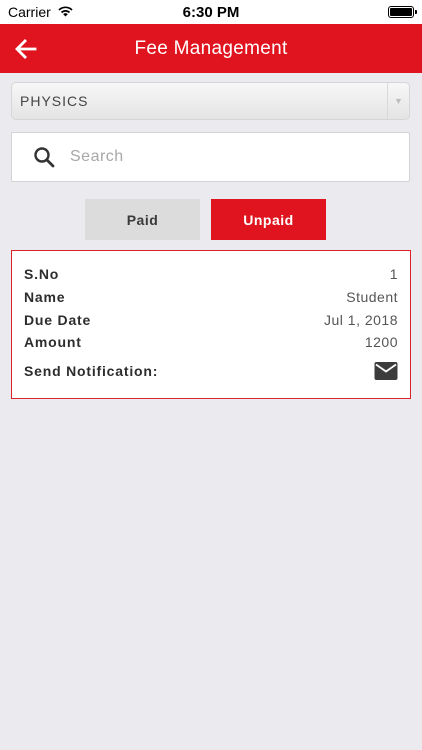  What do you see at coordinates (58, 320) in the screenshot?
I see `due-date-label: Due Date` at bounding box center [58, 320].